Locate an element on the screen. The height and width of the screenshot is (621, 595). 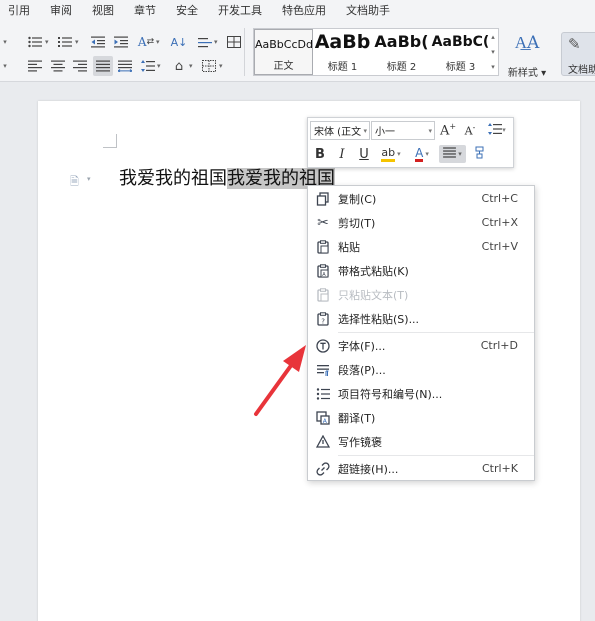
ribbon-overflow-caret-2: ▾ is located at coordinates (5, 66).